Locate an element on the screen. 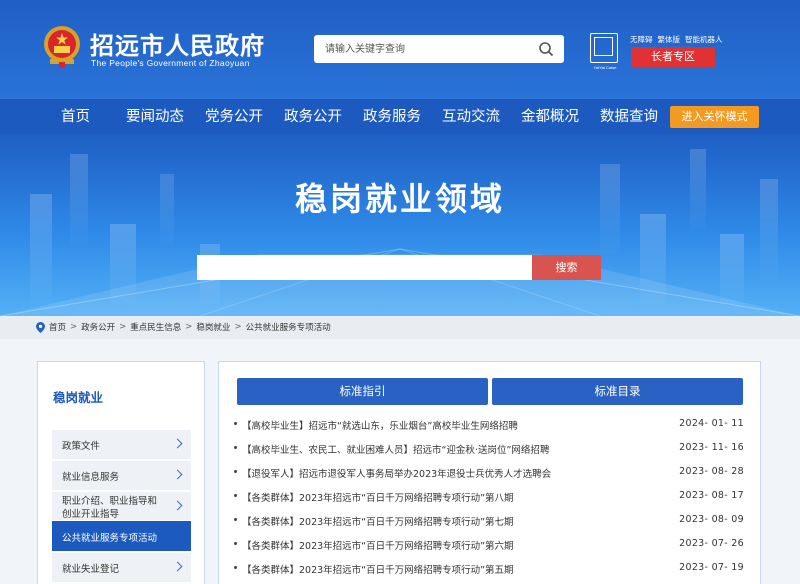 This screenshot has width=800, height=584. sidebar-item-info-service: 就业信息服务 is located at coordinates (121, 475).